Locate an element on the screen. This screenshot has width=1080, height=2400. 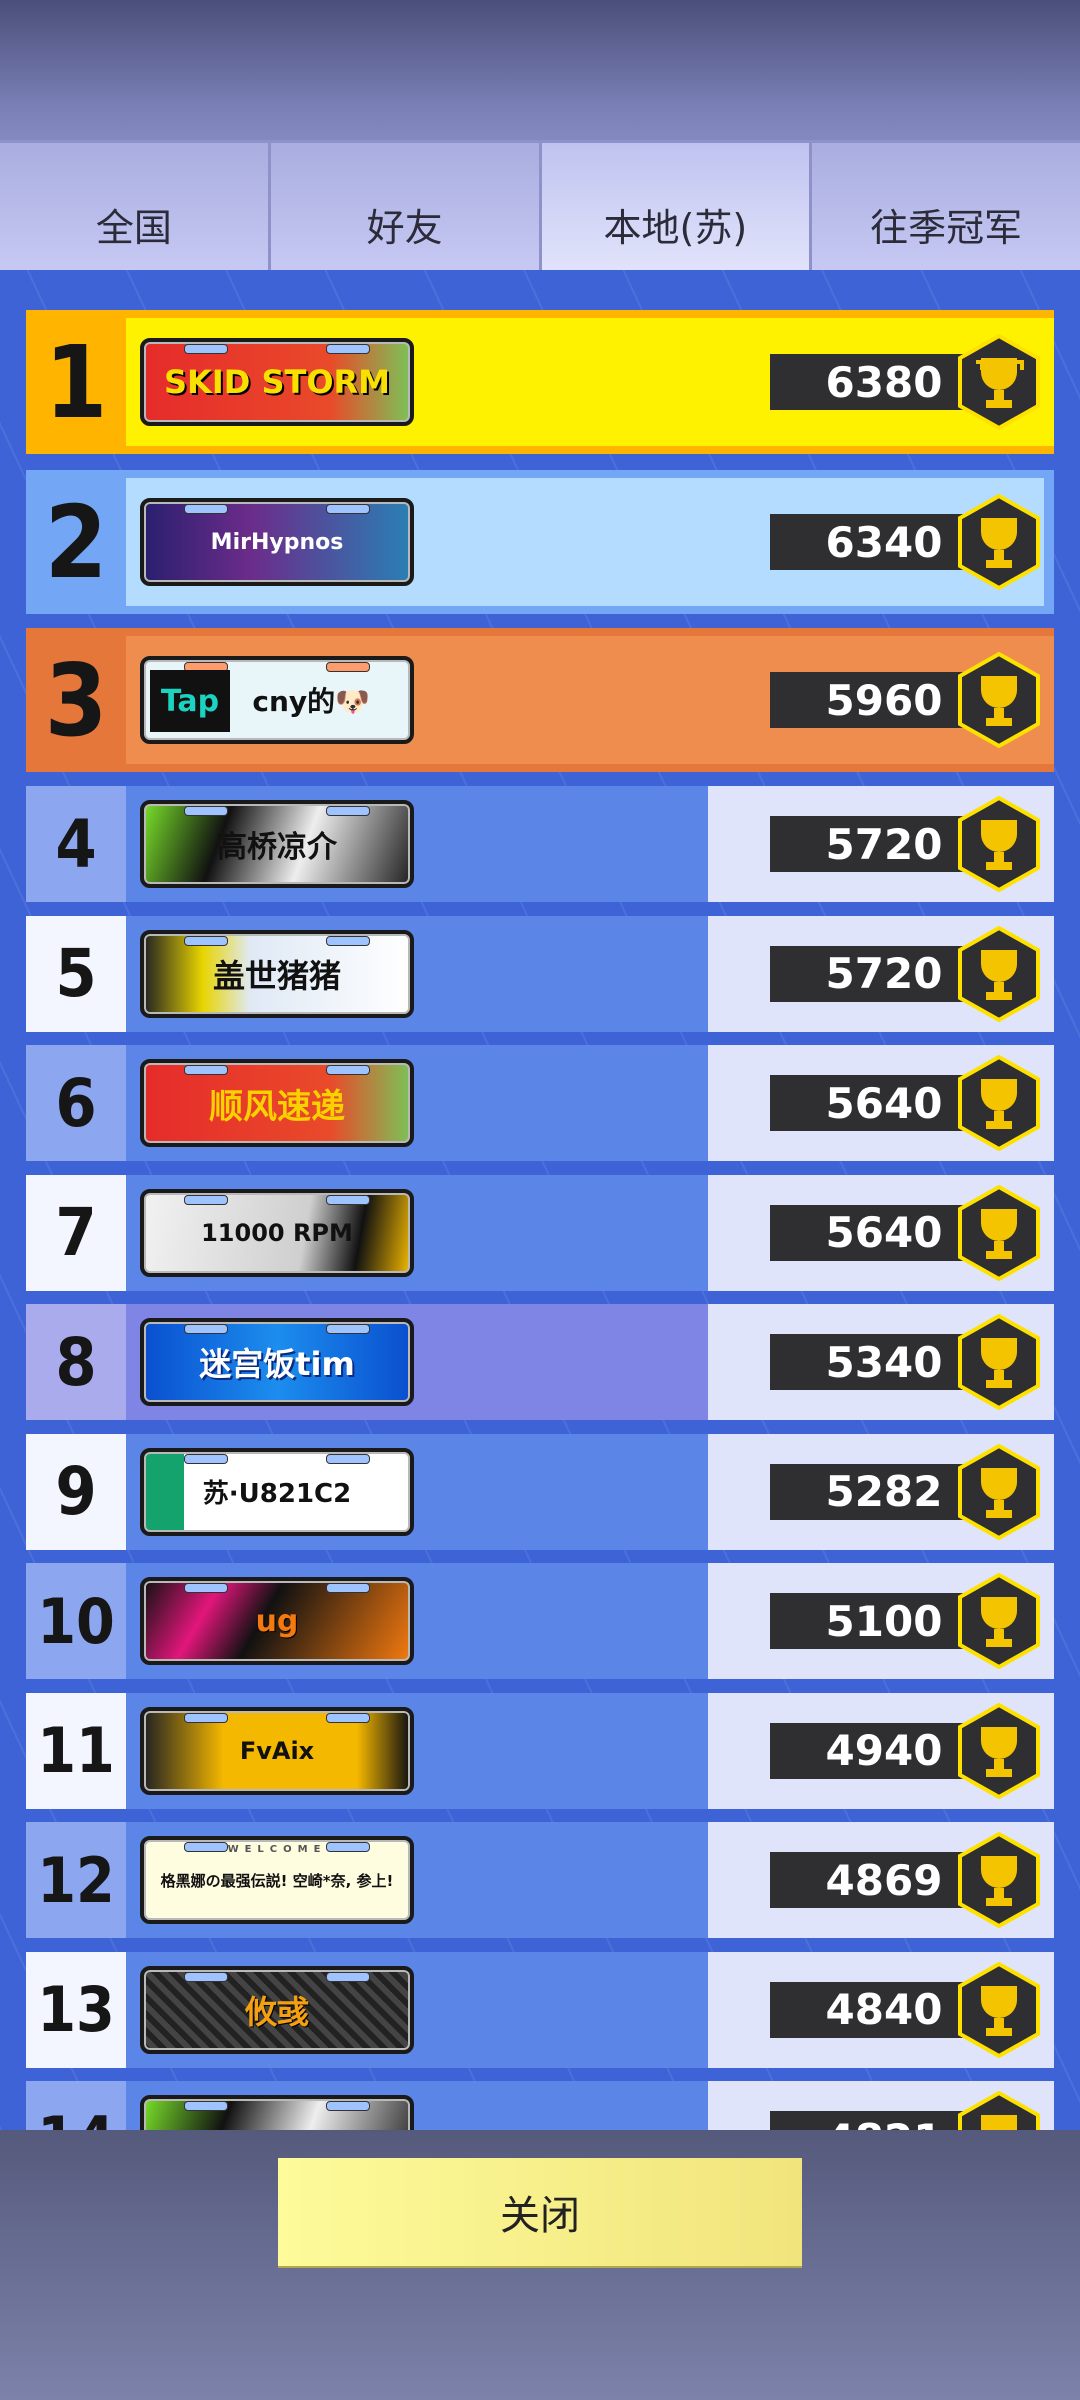
player-name: 顺风速递 is located at coordinates (277, 1106).